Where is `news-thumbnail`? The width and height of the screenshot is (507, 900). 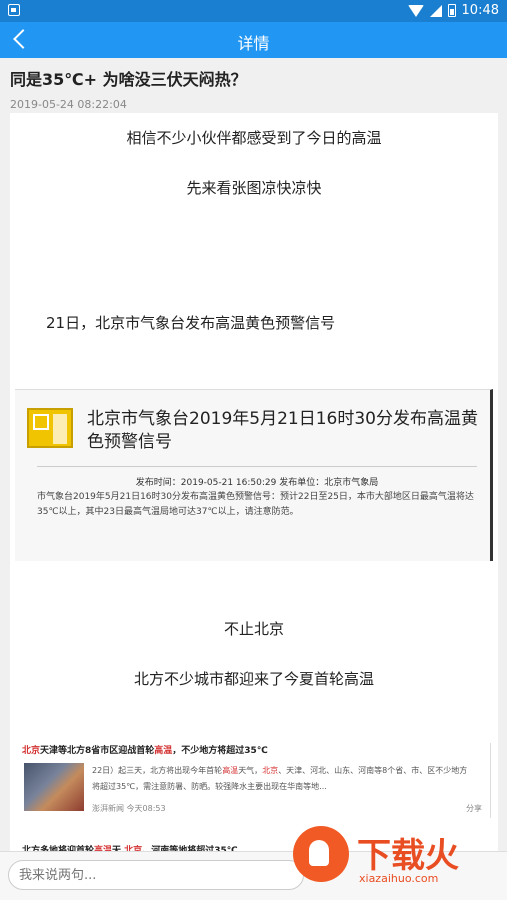 news-thumbnail is located at coordinates (54, 787).